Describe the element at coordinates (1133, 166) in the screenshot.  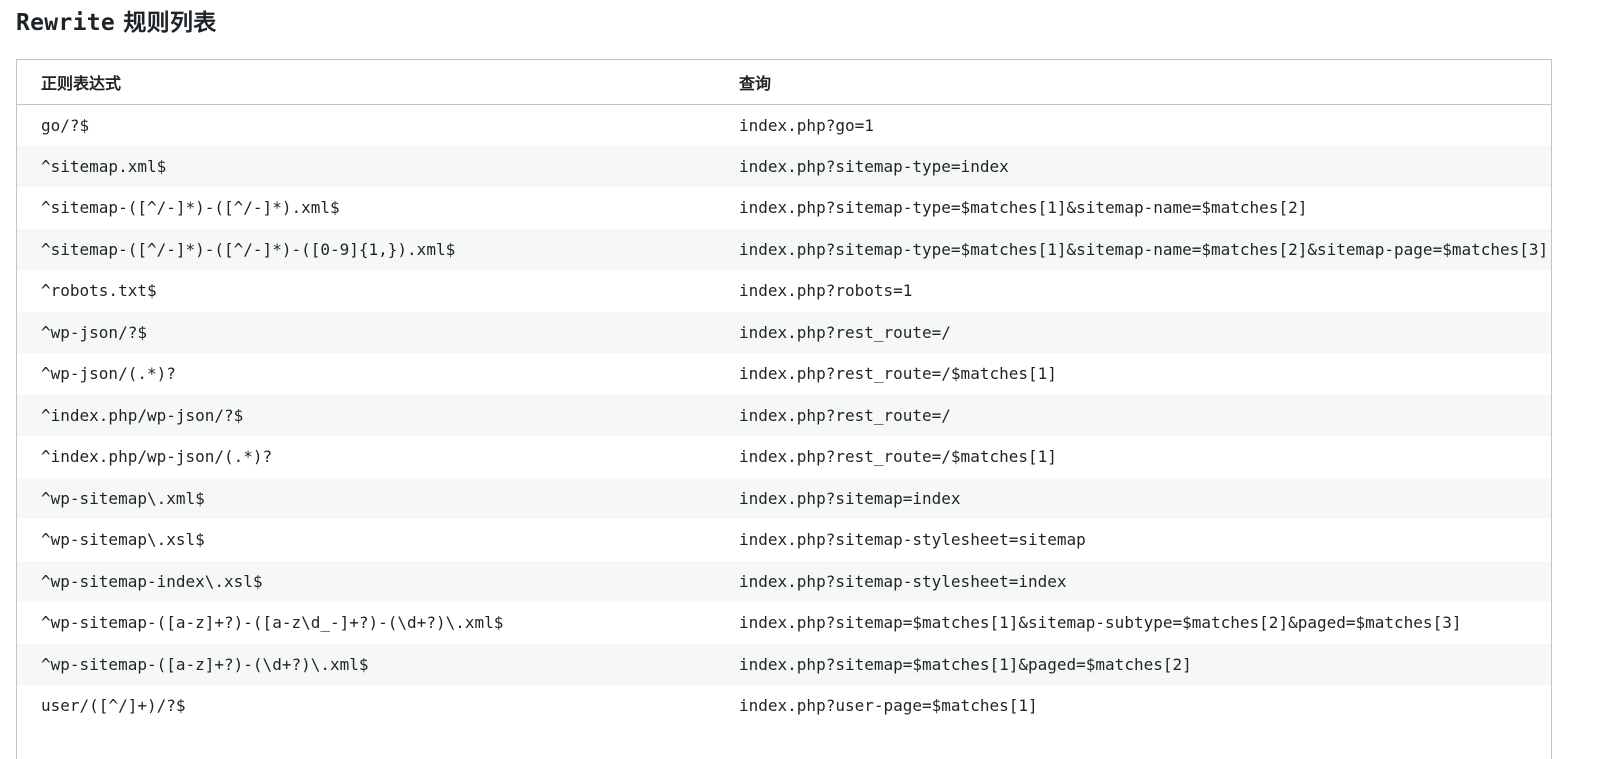
I see `rule-query-cell: index.php?sitemap-type=index` at that location.